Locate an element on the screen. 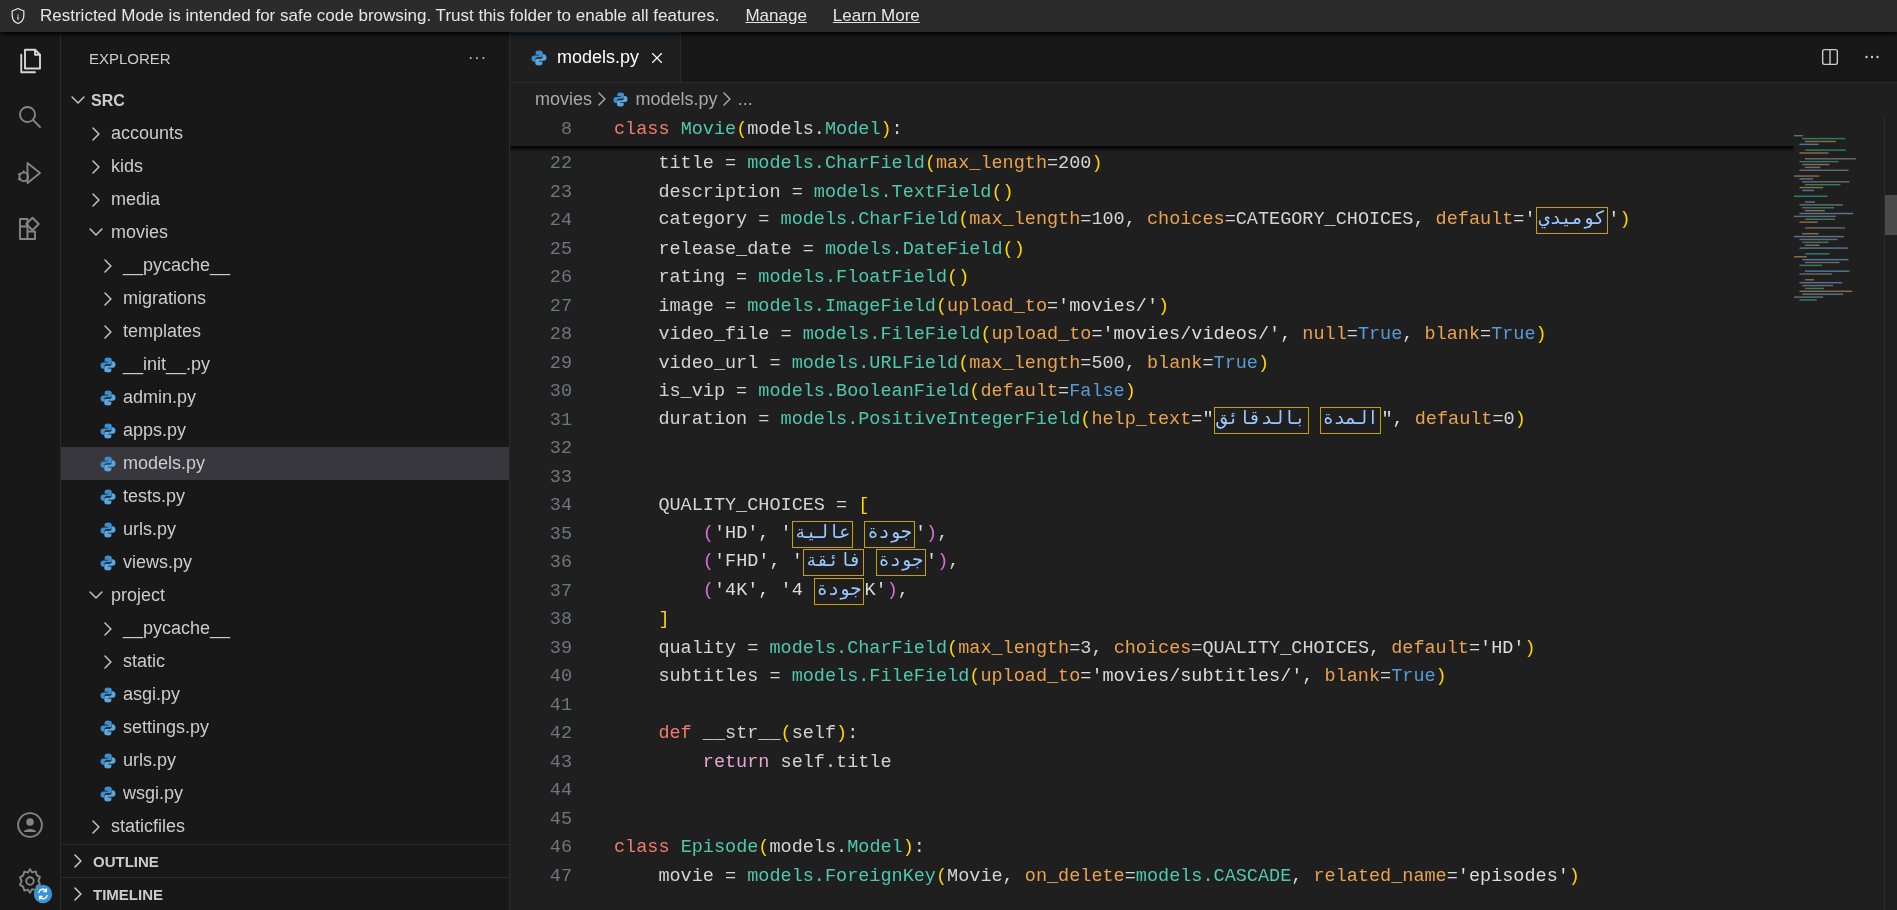 This screenshot has width=1897, height=910. folder-item: project is located at coordinates (285, 595).